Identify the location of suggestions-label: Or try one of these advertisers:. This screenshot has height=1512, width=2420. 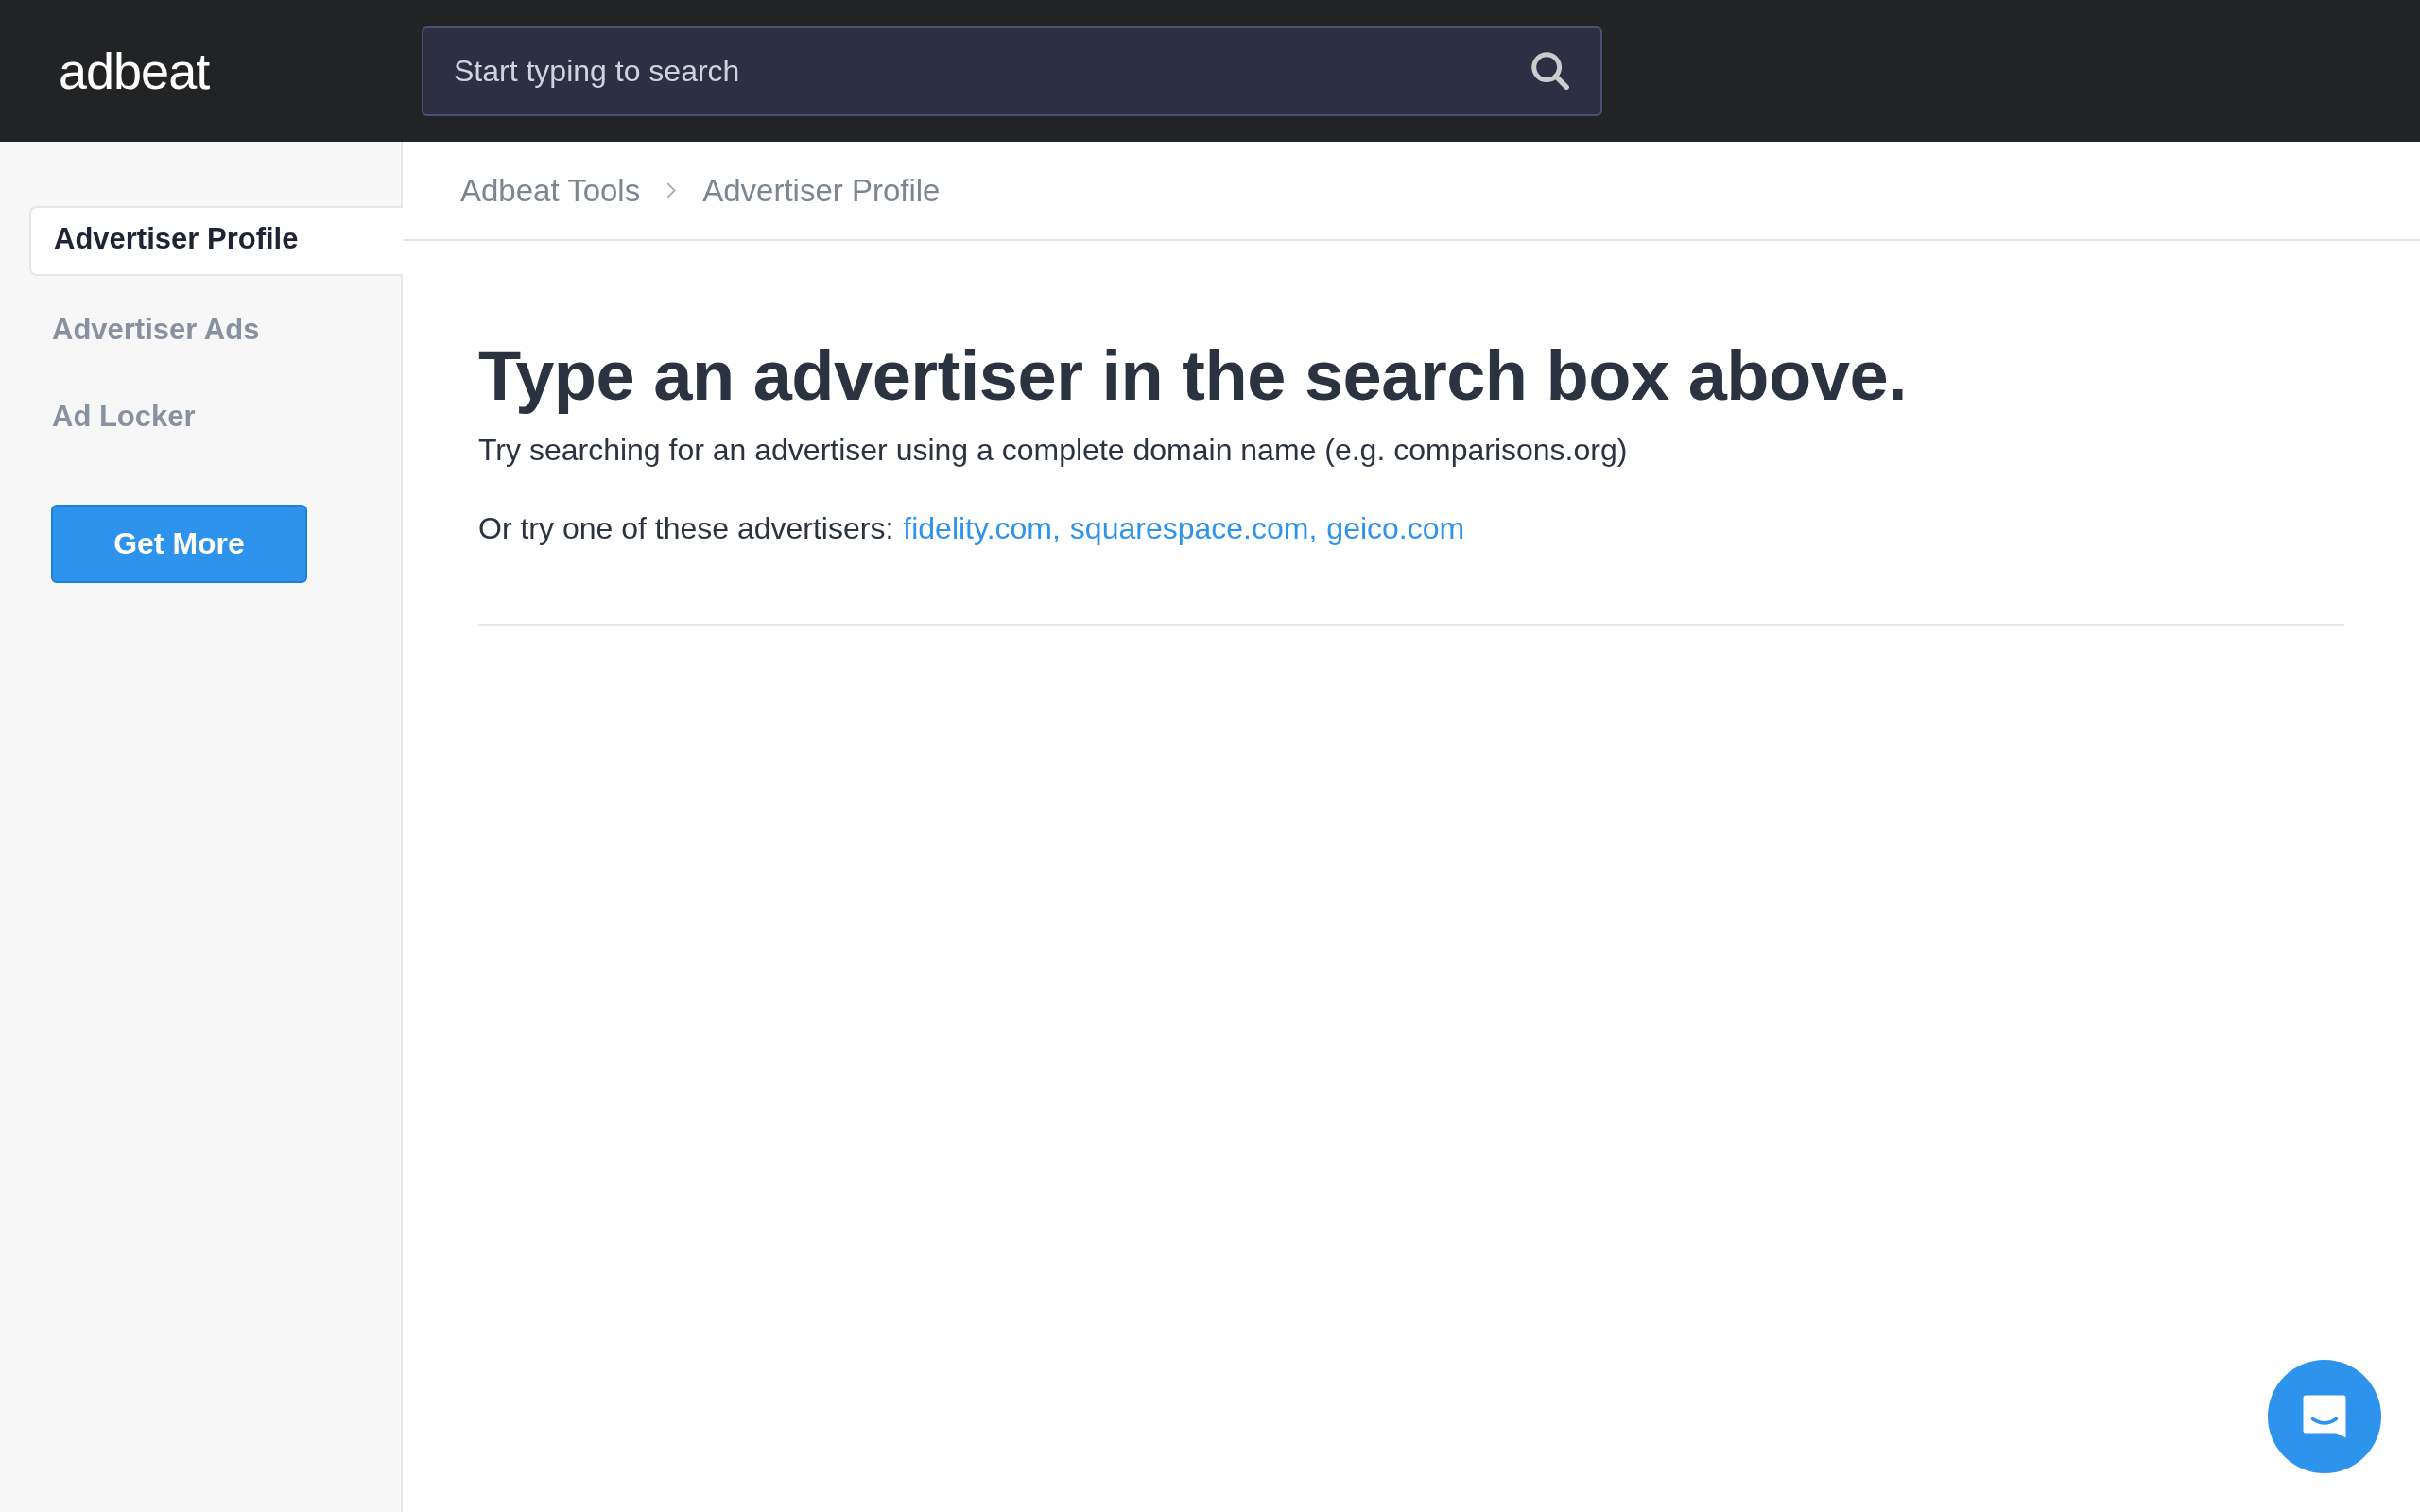
(686, 528).